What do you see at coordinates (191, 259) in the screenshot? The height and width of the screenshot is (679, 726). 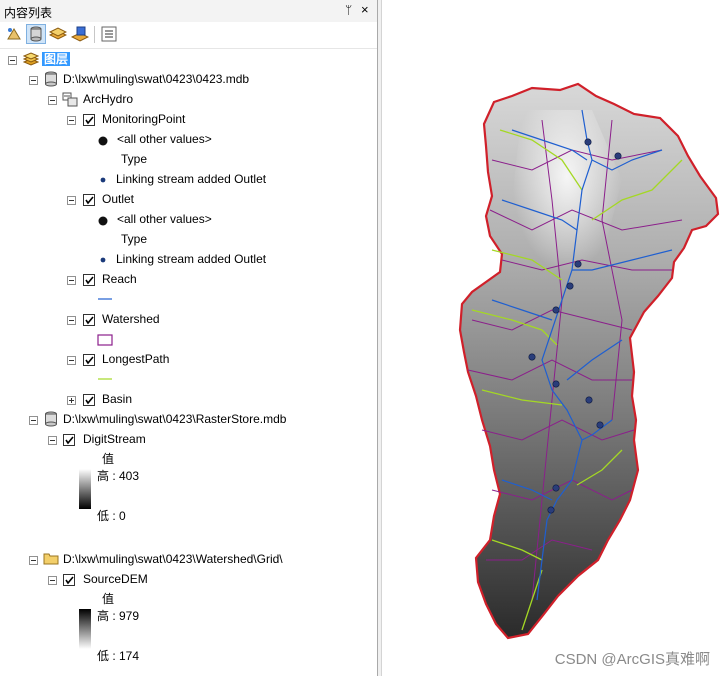 I see `outlet-value-label: Linking stream added Outlet` at bounding box center [191, 259].